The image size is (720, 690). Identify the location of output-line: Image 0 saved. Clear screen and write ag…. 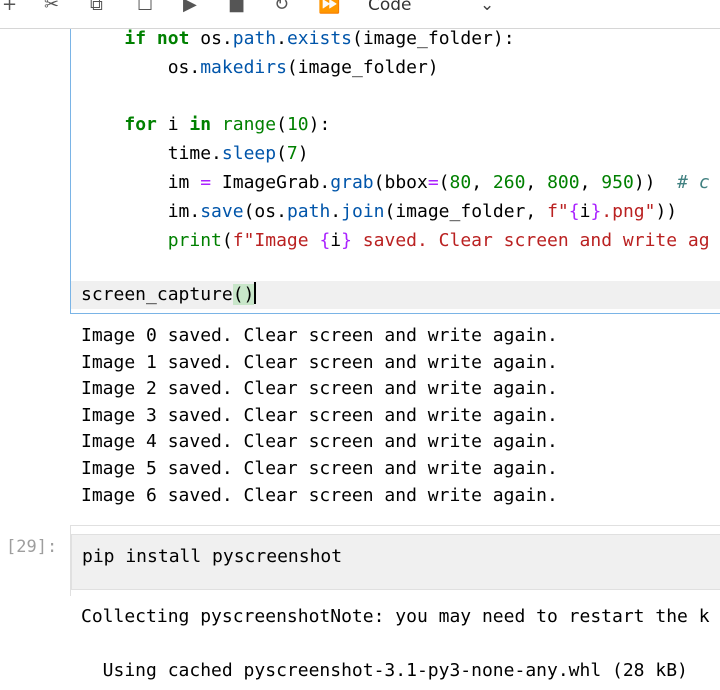
(319, 335).